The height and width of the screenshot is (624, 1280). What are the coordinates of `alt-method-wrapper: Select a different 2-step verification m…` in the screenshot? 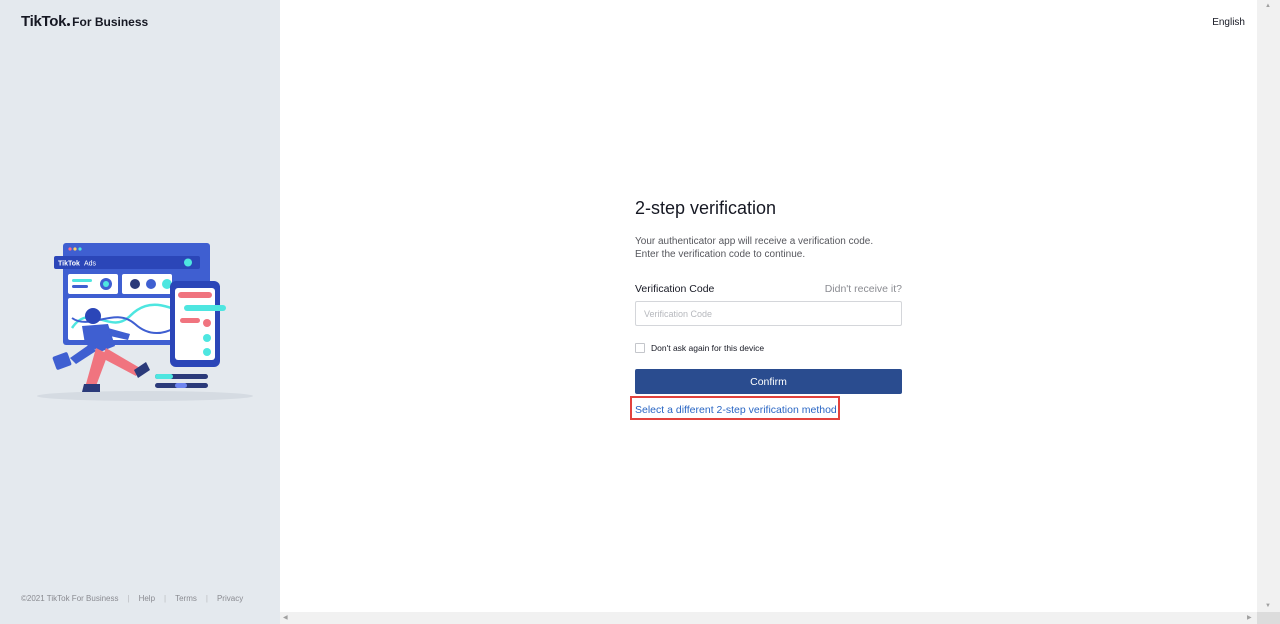 It's located at (735, 408).